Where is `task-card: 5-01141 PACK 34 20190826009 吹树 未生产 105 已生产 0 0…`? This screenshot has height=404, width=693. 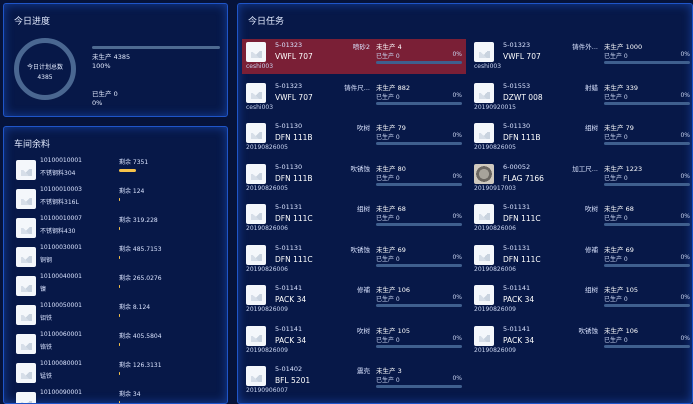
task-card: 5-01141 PACK 34 20190826009 吹树 未生产 105 已生产 0 0… is located at coordinates (354, 340).